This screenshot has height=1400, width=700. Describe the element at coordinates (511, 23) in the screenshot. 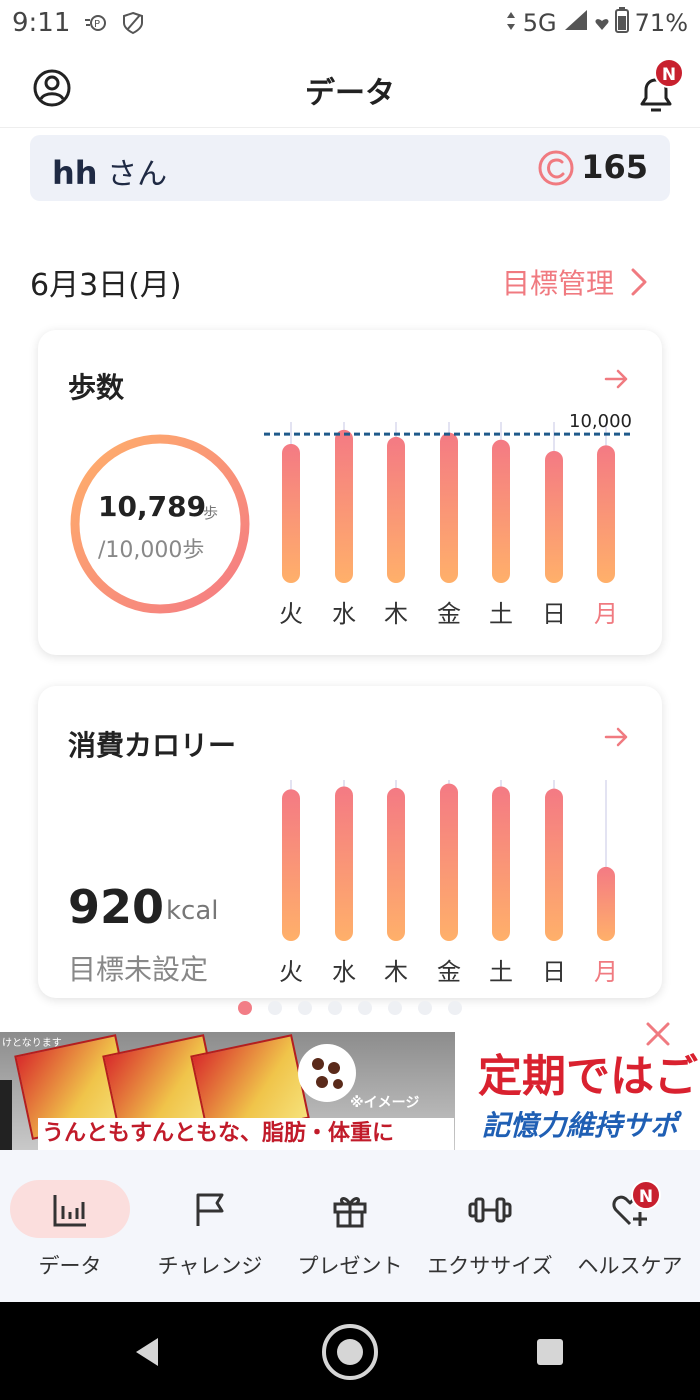

I see `data-arrows-icon` at that location.